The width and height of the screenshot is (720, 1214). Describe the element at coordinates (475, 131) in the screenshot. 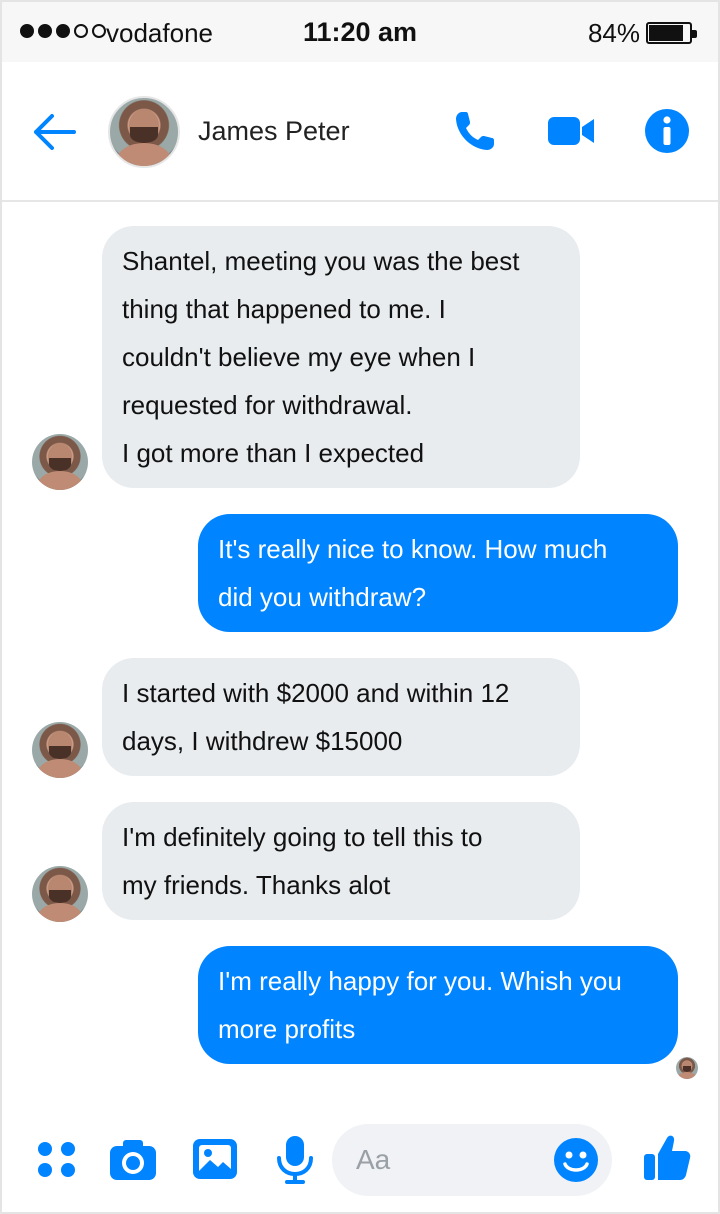

I see `phone-icon` at that location.